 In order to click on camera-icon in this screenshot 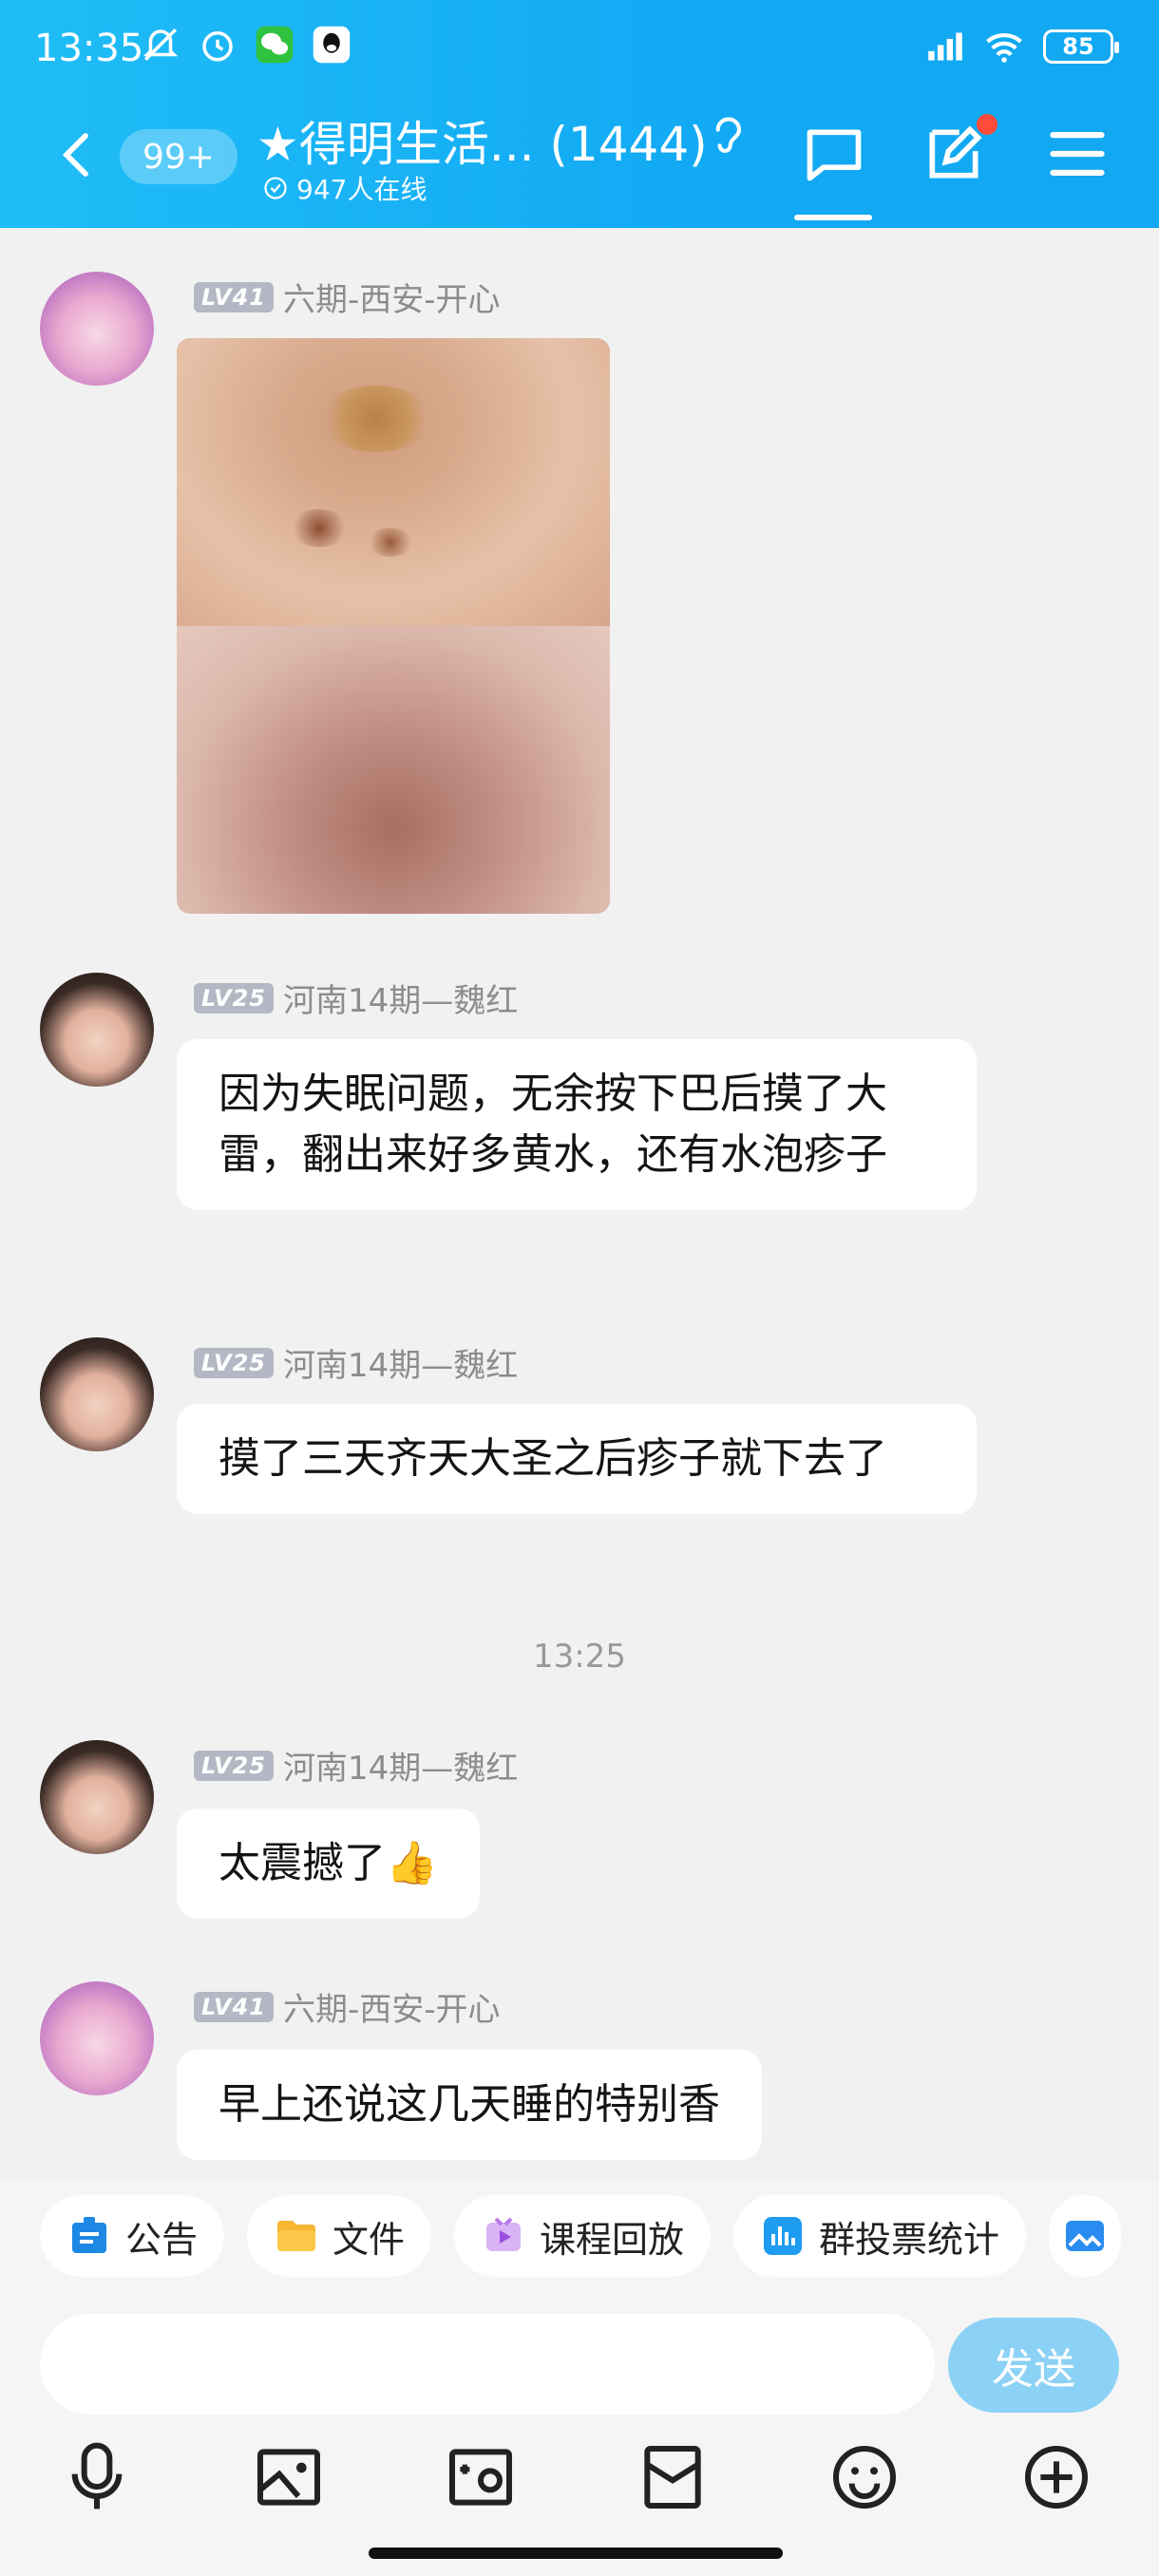, I will do `click(481, 2477)`.